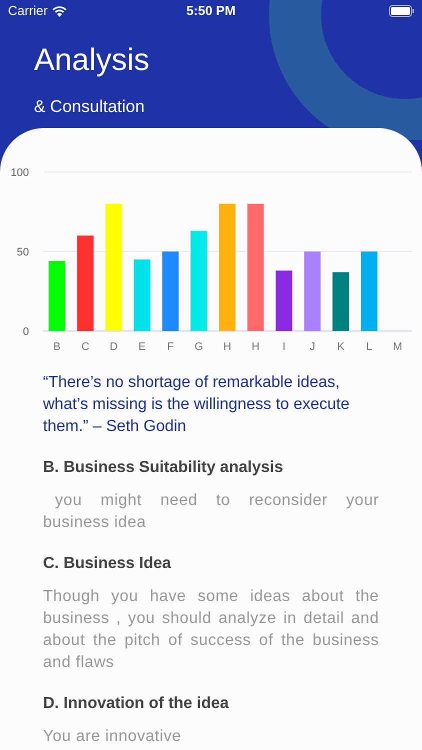 The width and height of the screenshot is (422, 750). What do you see at coordinates (92, 60) in the screenshot?
I see `page-title: Analysis` at bounding box center [92, 60].